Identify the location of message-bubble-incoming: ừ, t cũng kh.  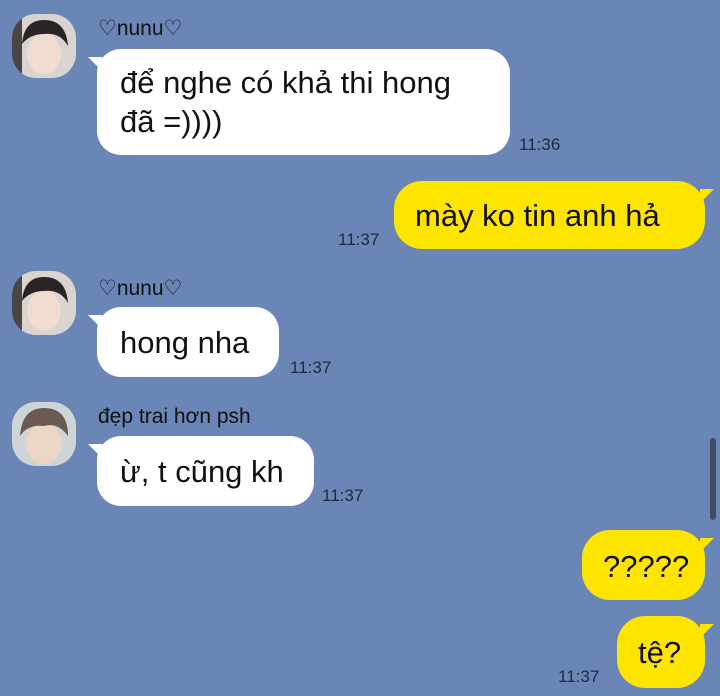
(201, 471).